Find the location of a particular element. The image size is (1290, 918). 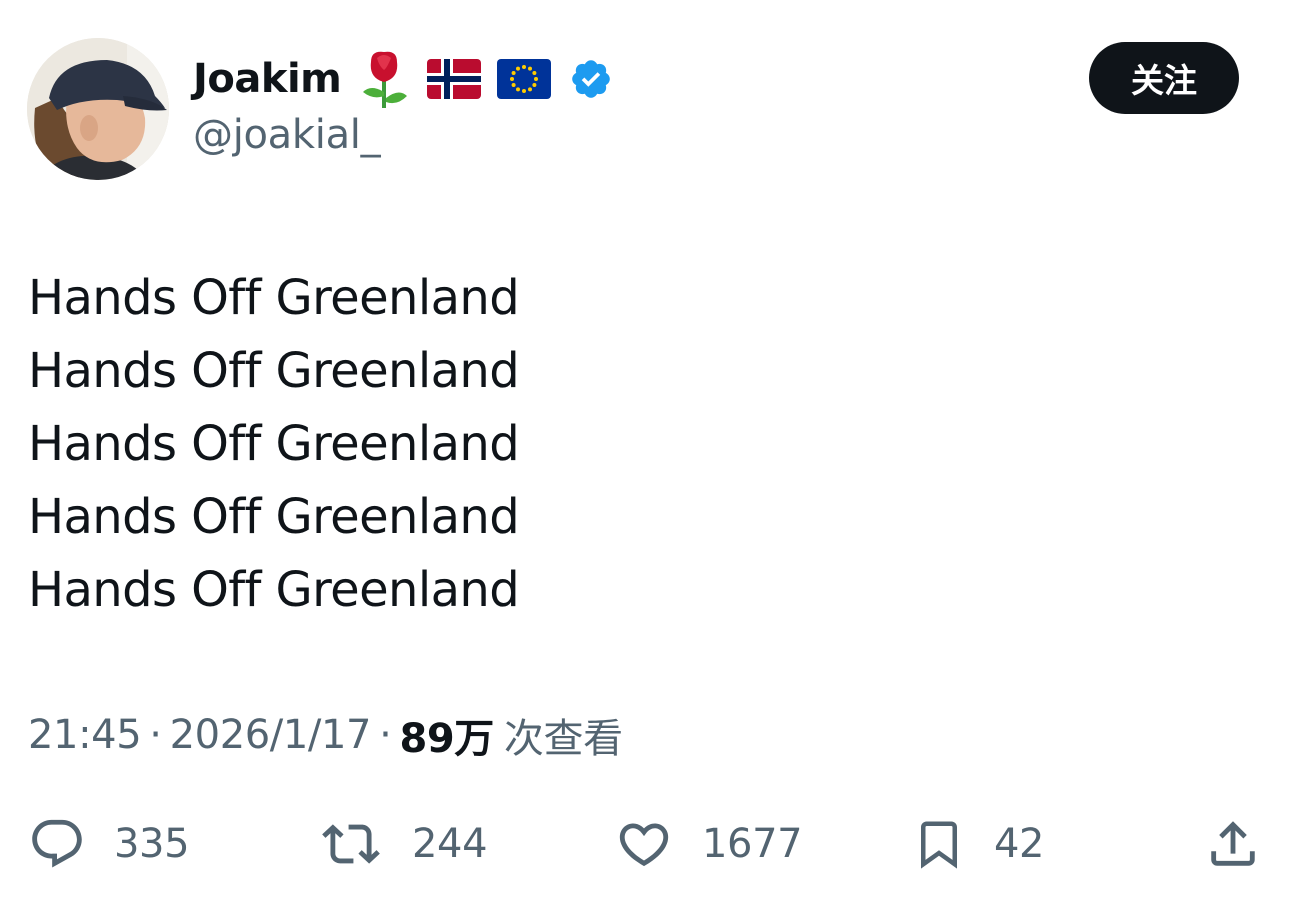

rose-emoji is located at coordinates (384, 79).